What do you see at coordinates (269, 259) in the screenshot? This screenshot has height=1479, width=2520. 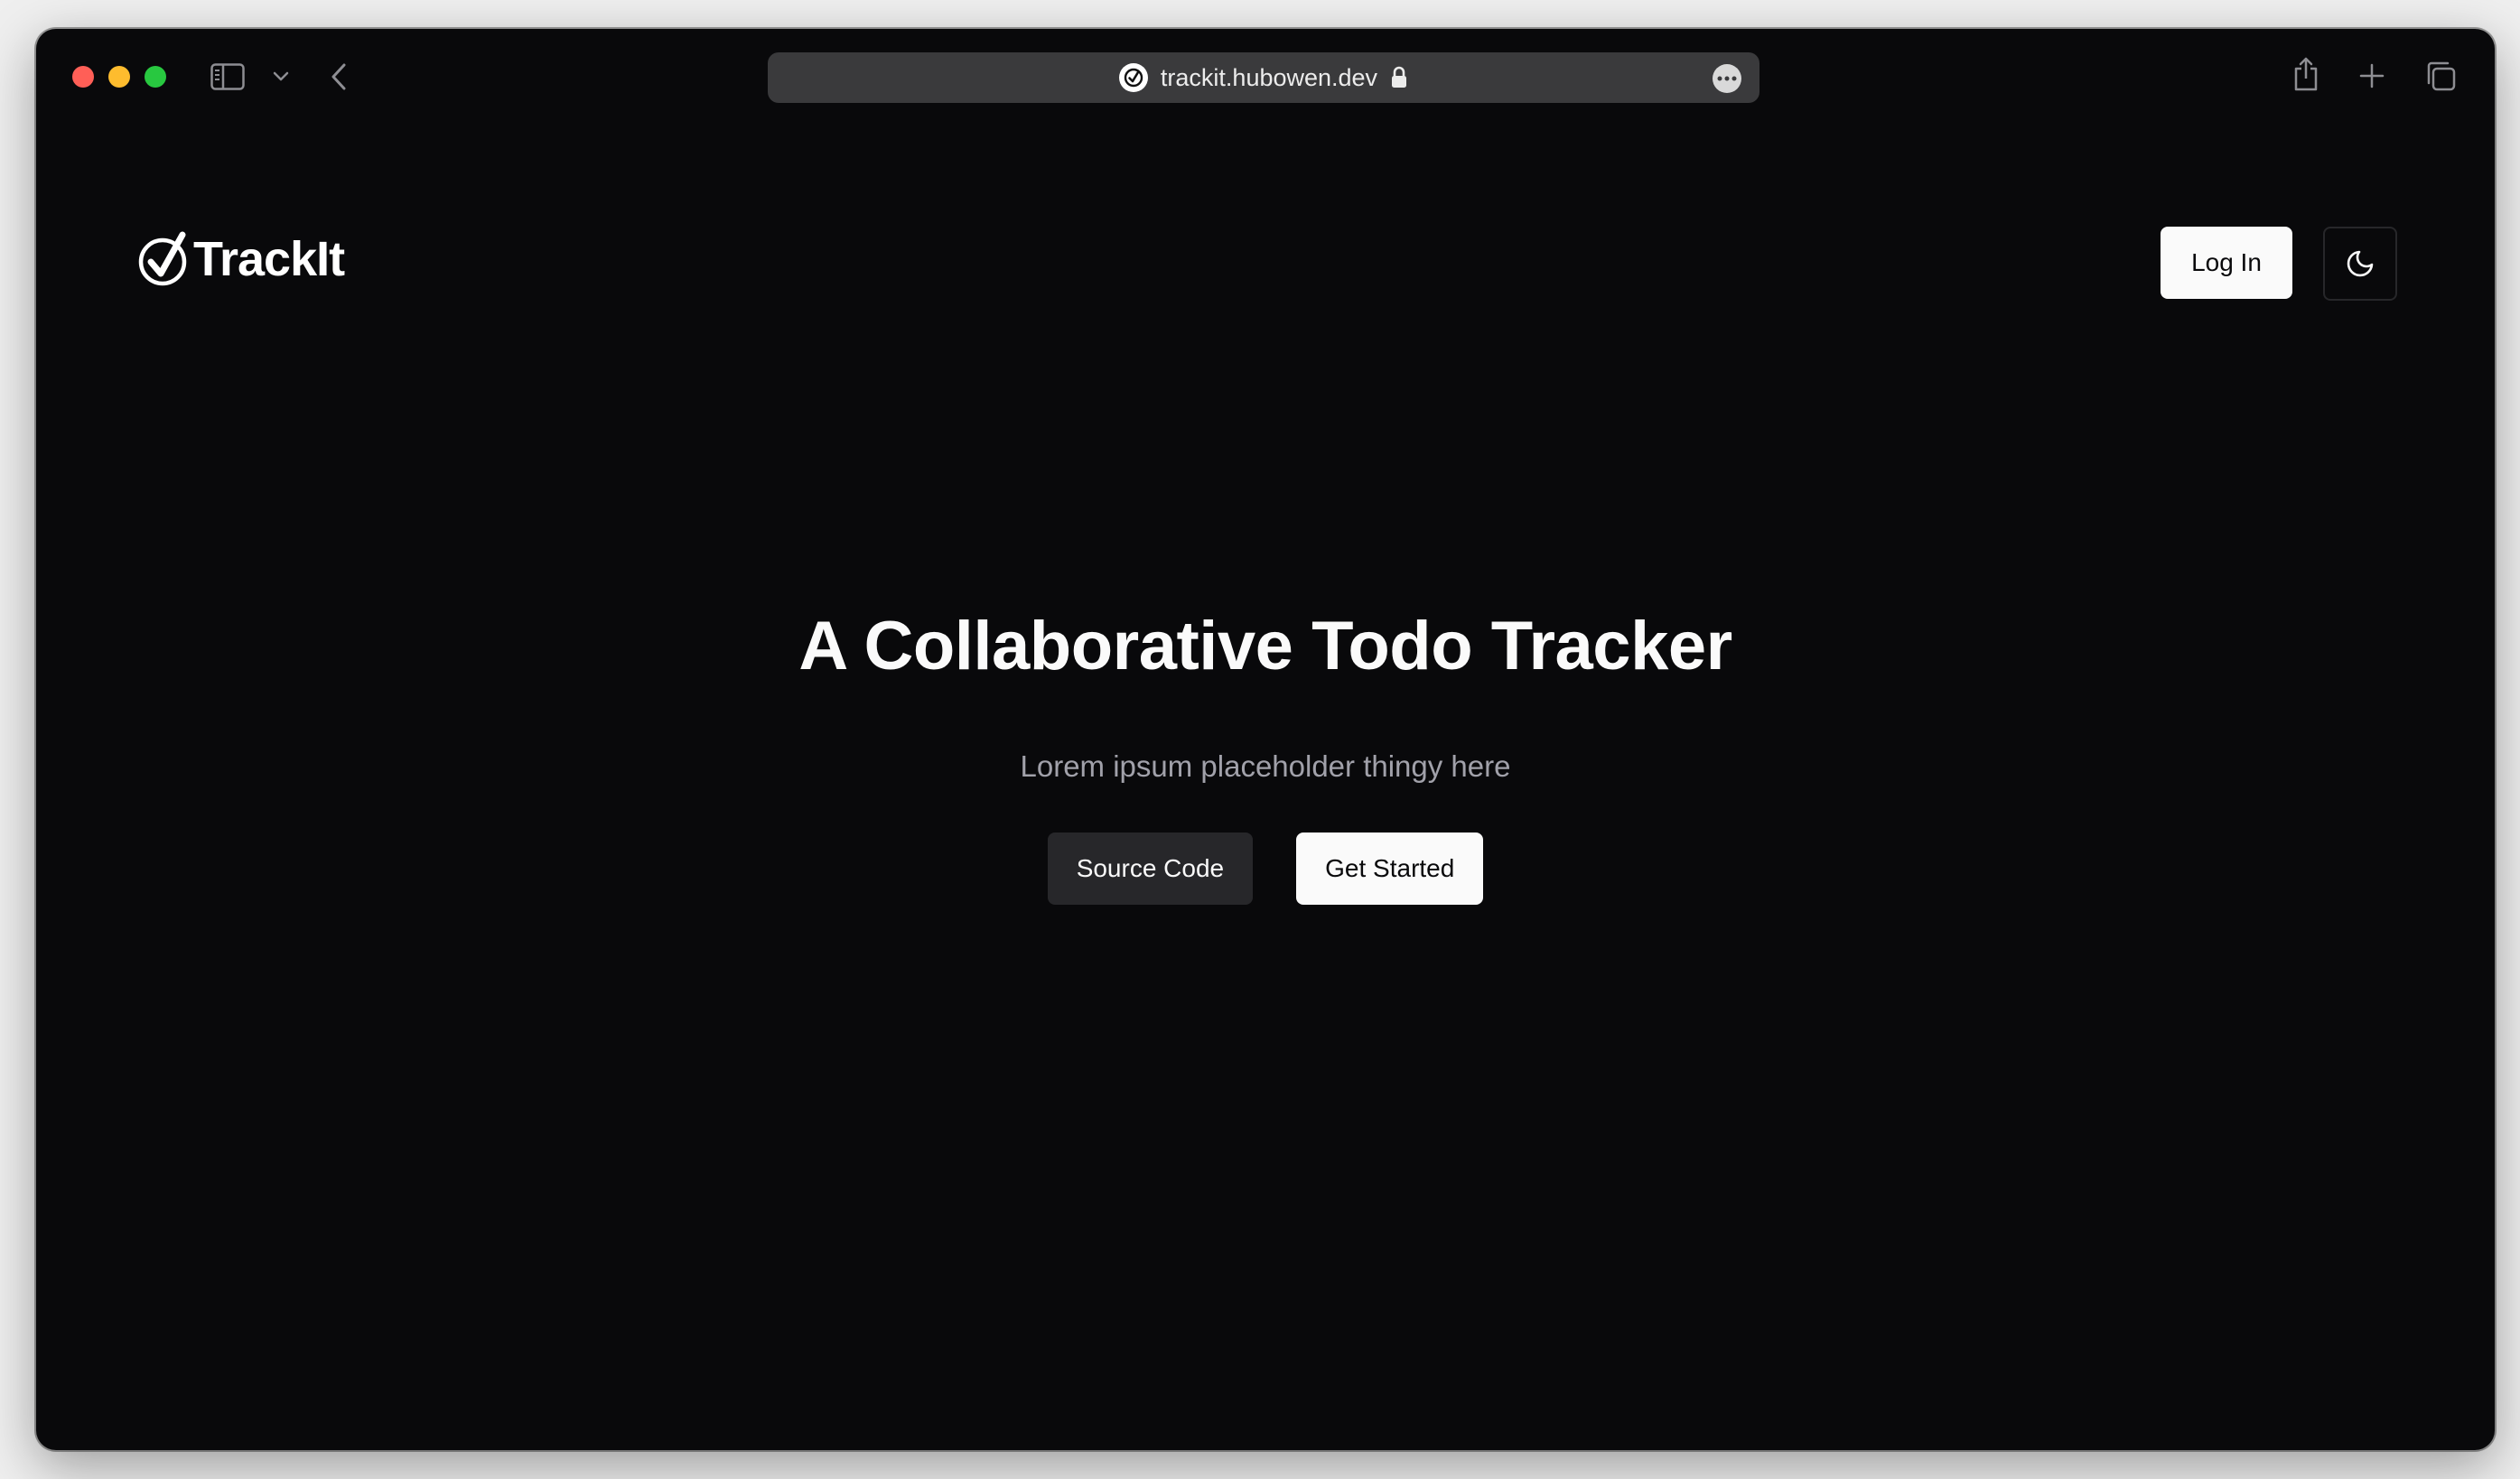 I see `logo-text: TrackIt` at bounding box center [269, 259].